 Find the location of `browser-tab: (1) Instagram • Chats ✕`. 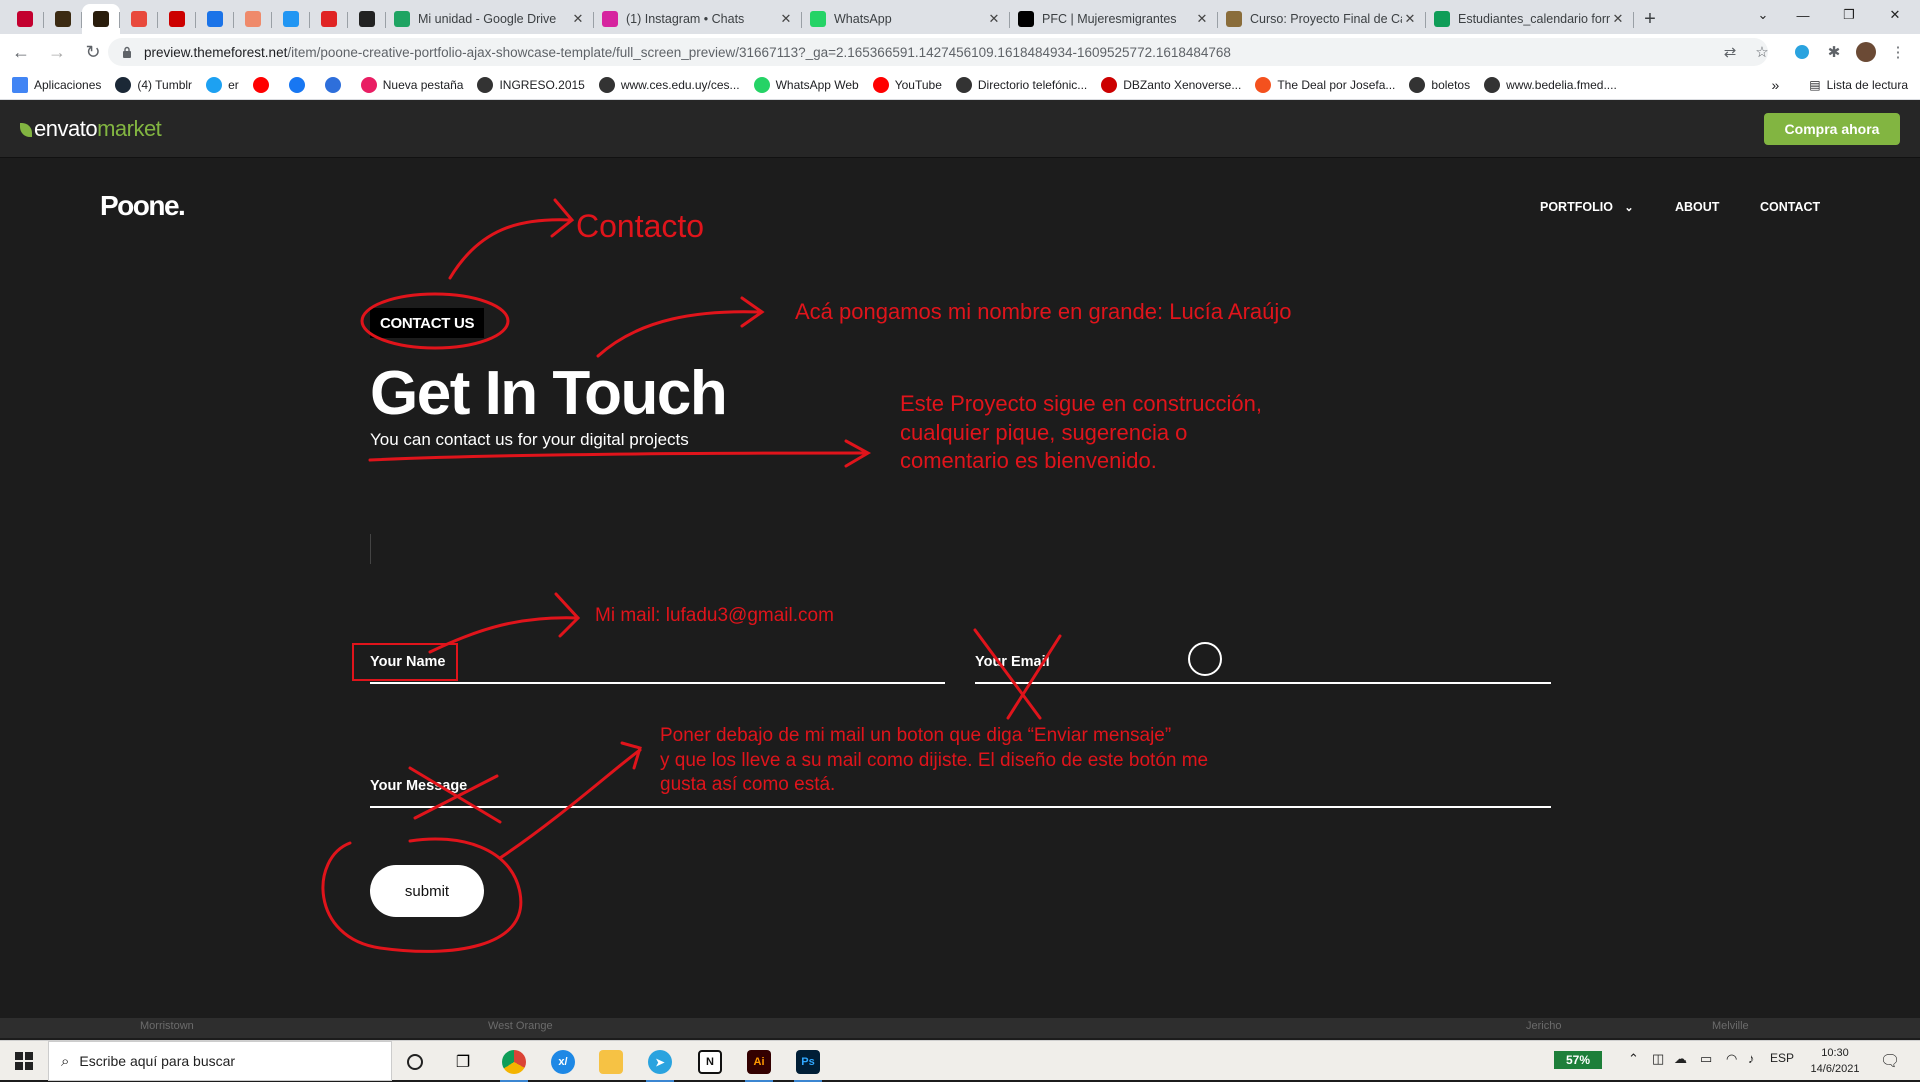

browser-tab: (1) Instagram • Chats ✕ is located at coordinates (698, 19).